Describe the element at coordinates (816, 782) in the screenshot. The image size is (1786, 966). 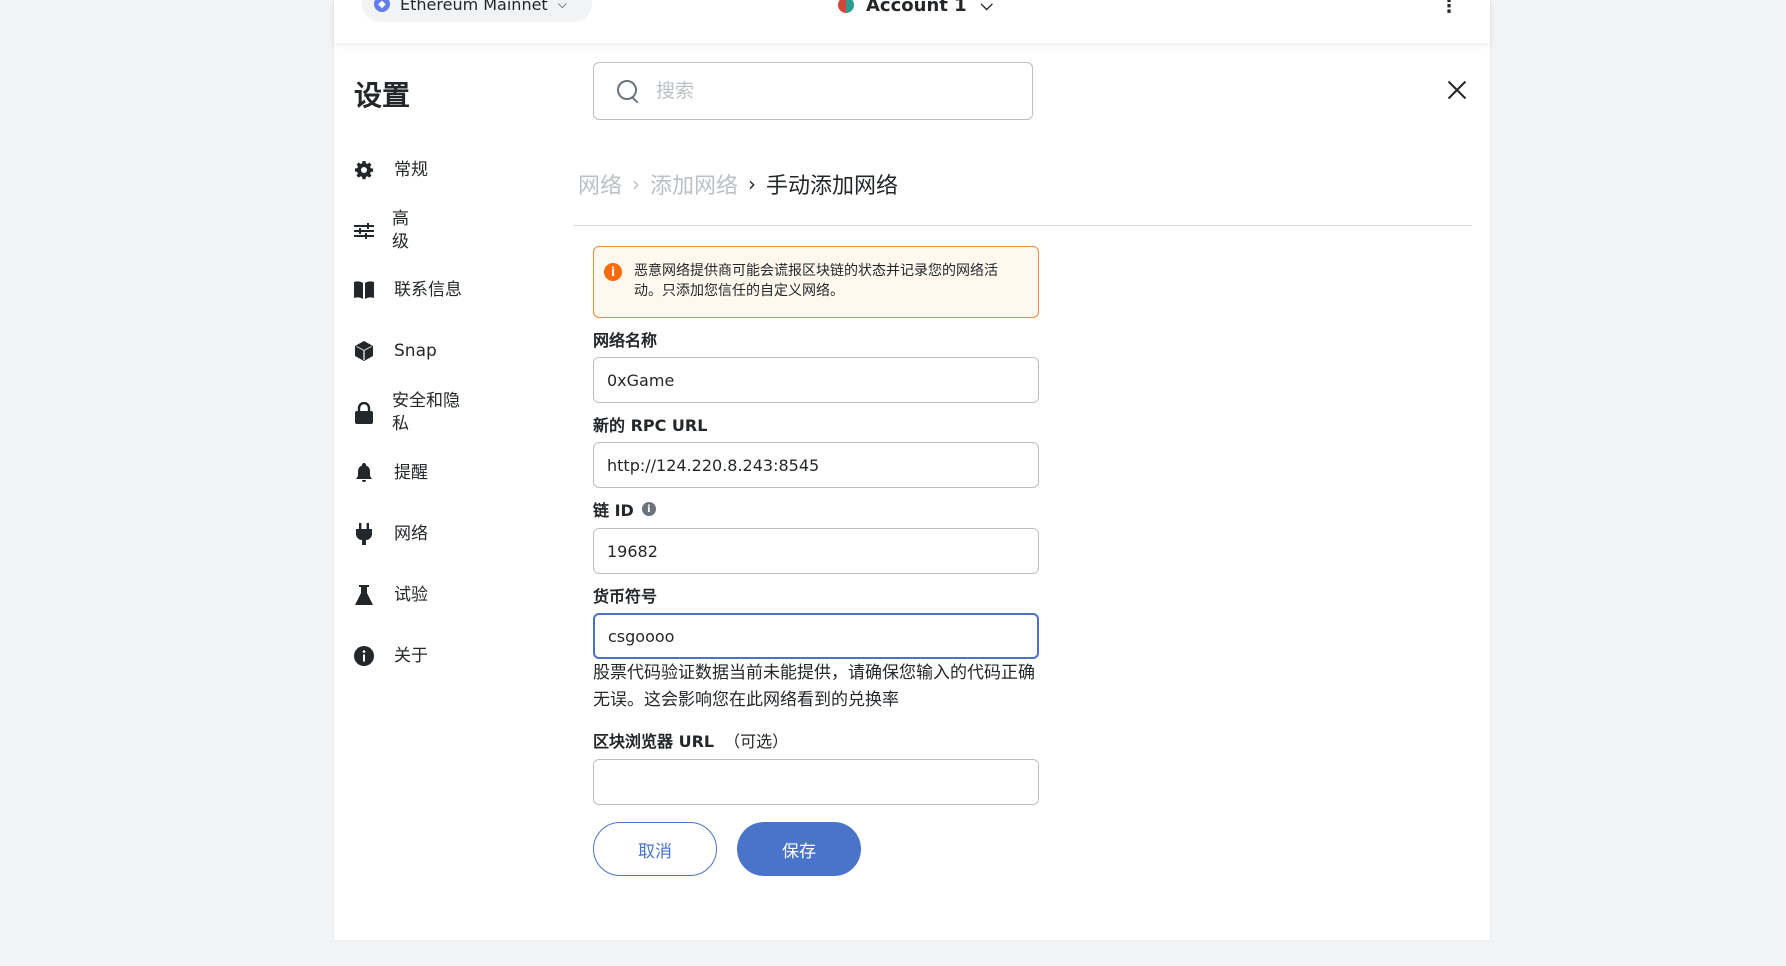
I see `explorer-url-input` at that location.